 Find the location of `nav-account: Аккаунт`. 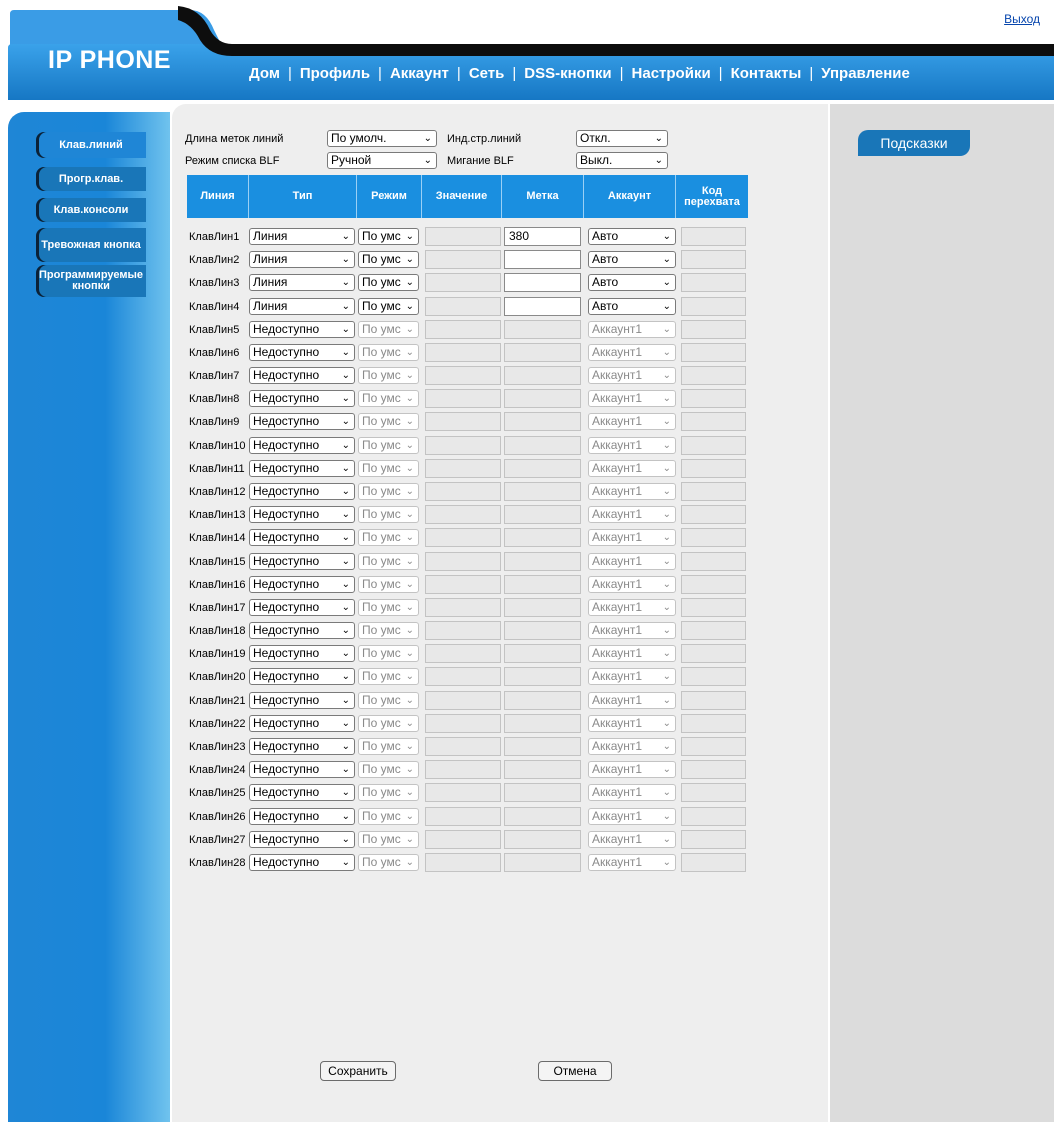

nav-account: Аккаунт is located at coordinates (419, 73).